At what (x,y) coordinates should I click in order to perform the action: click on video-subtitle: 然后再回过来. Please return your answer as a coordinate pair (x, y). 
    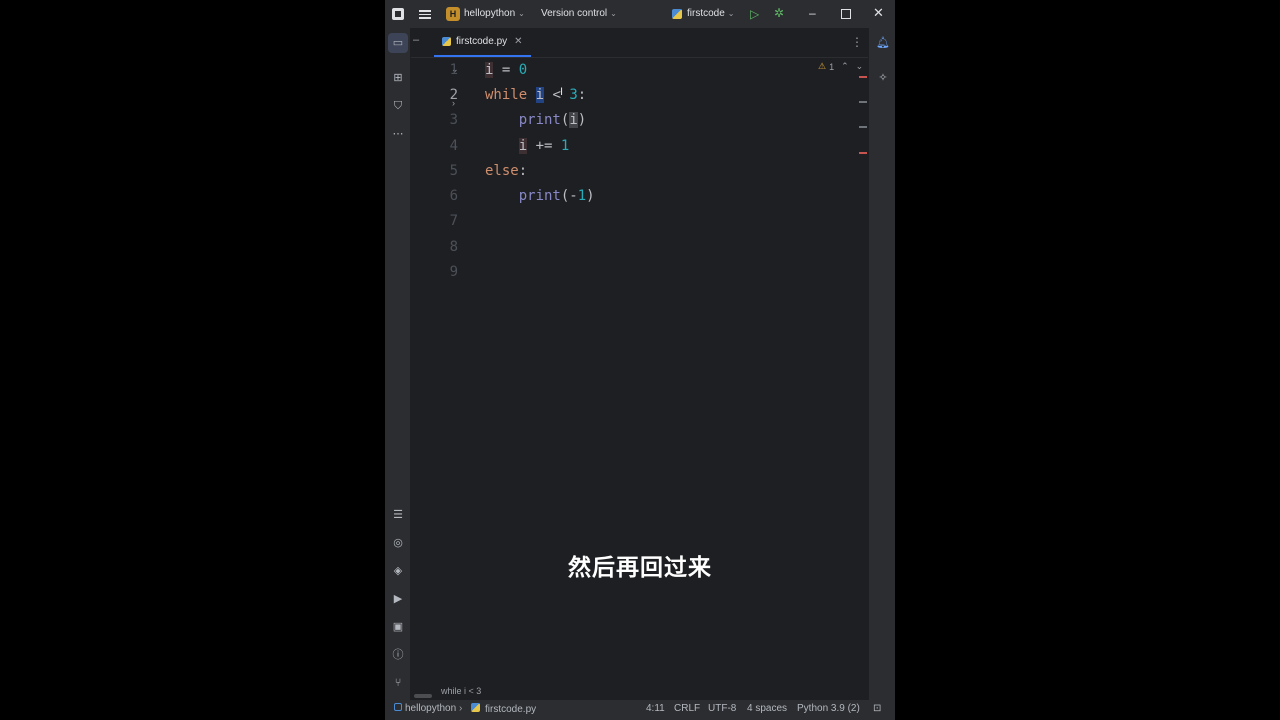
    Looking at the image, I should click on (640, 567).